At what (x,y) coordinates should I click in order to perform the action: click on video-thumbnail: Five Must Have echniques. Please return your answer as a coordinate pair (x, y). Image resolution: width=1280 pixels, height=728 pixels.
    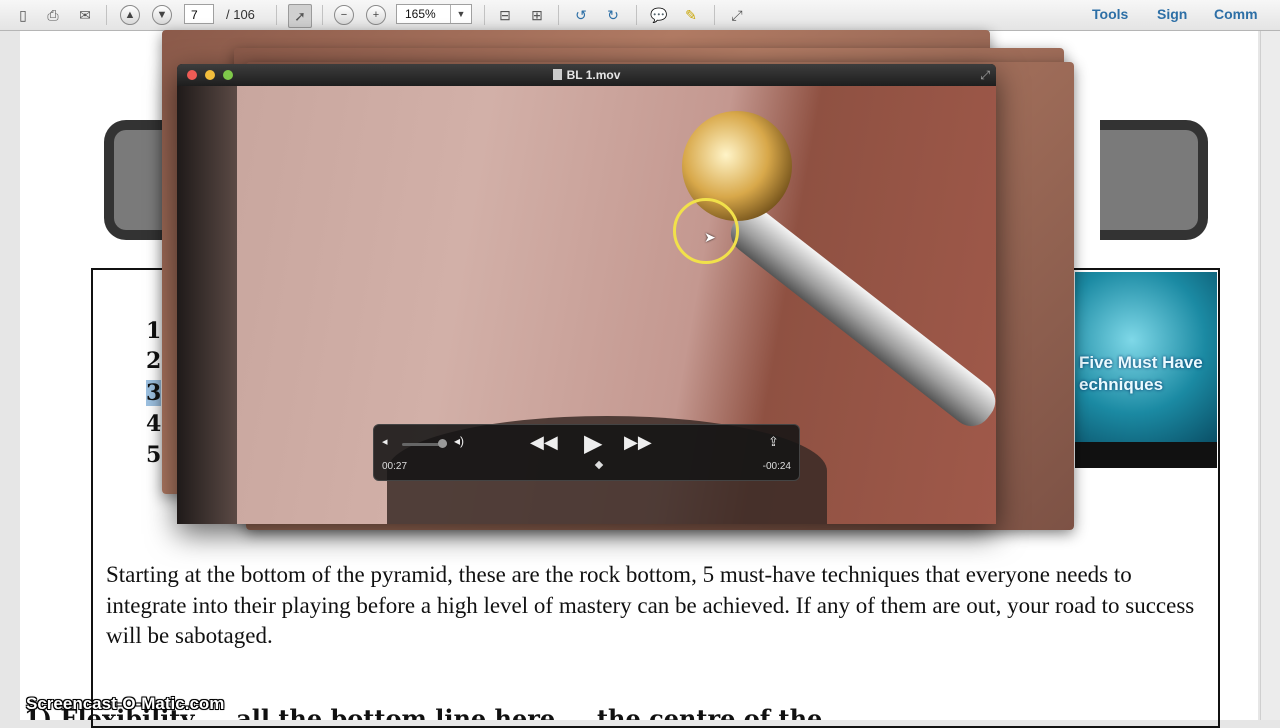
    Looking at the image, I should click on (1146, 370).